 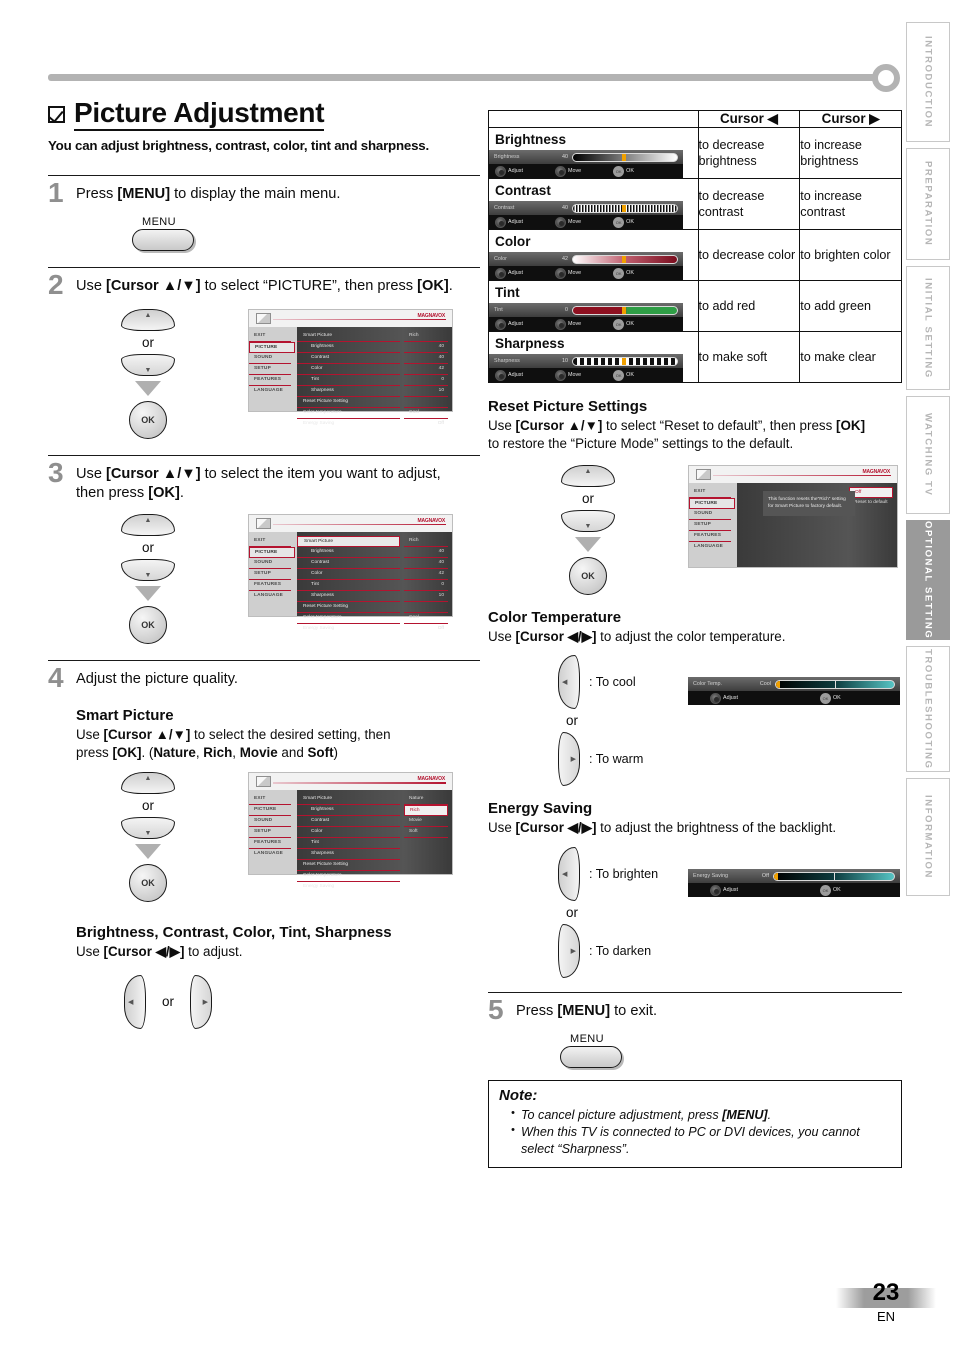 What do you see at coordinates (270, 810) in the screenshot?
I see `osd-nav-item: PICTURE` at bounding box center [270, 810].